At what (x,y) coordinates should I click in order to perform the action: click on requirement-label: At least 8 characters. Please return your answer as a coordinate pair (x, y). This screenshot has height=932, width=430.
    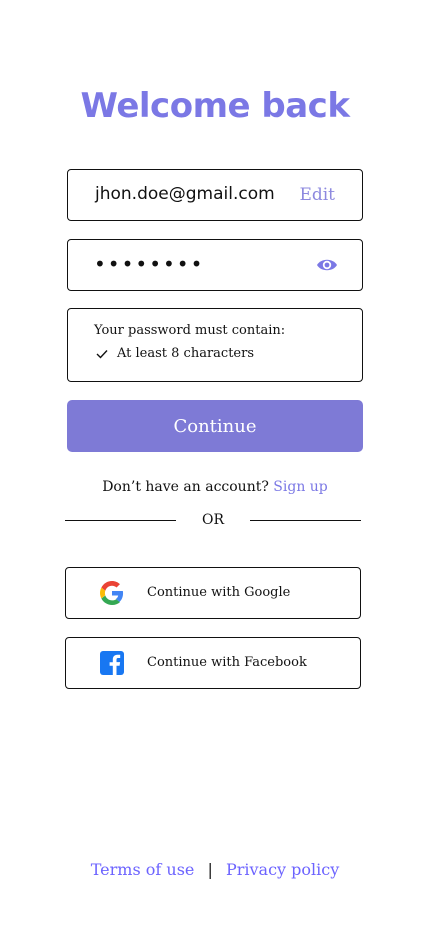
    Looking at the image, I should click on (186, 353).